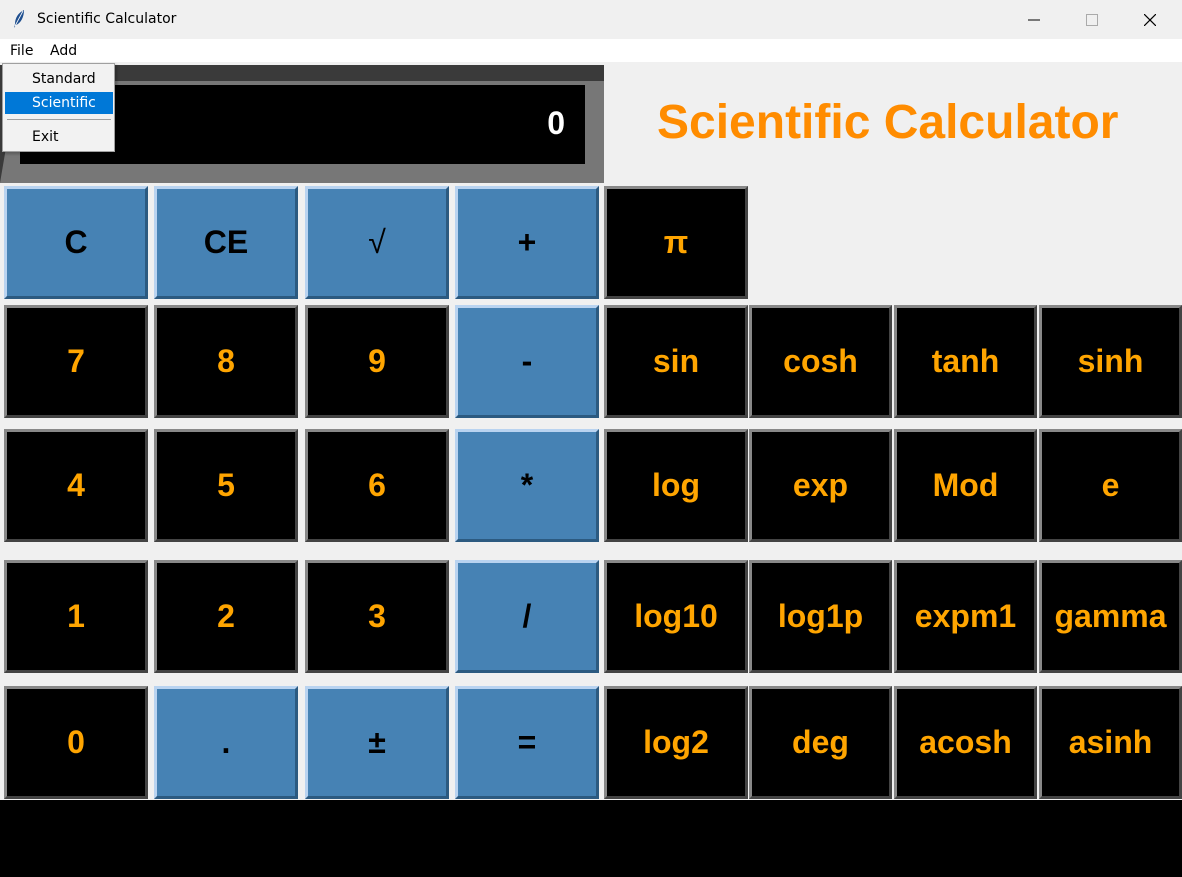  Describe the element at coordinates (676, 742) in the screenshot. I see `log2-button: log2` at that location.